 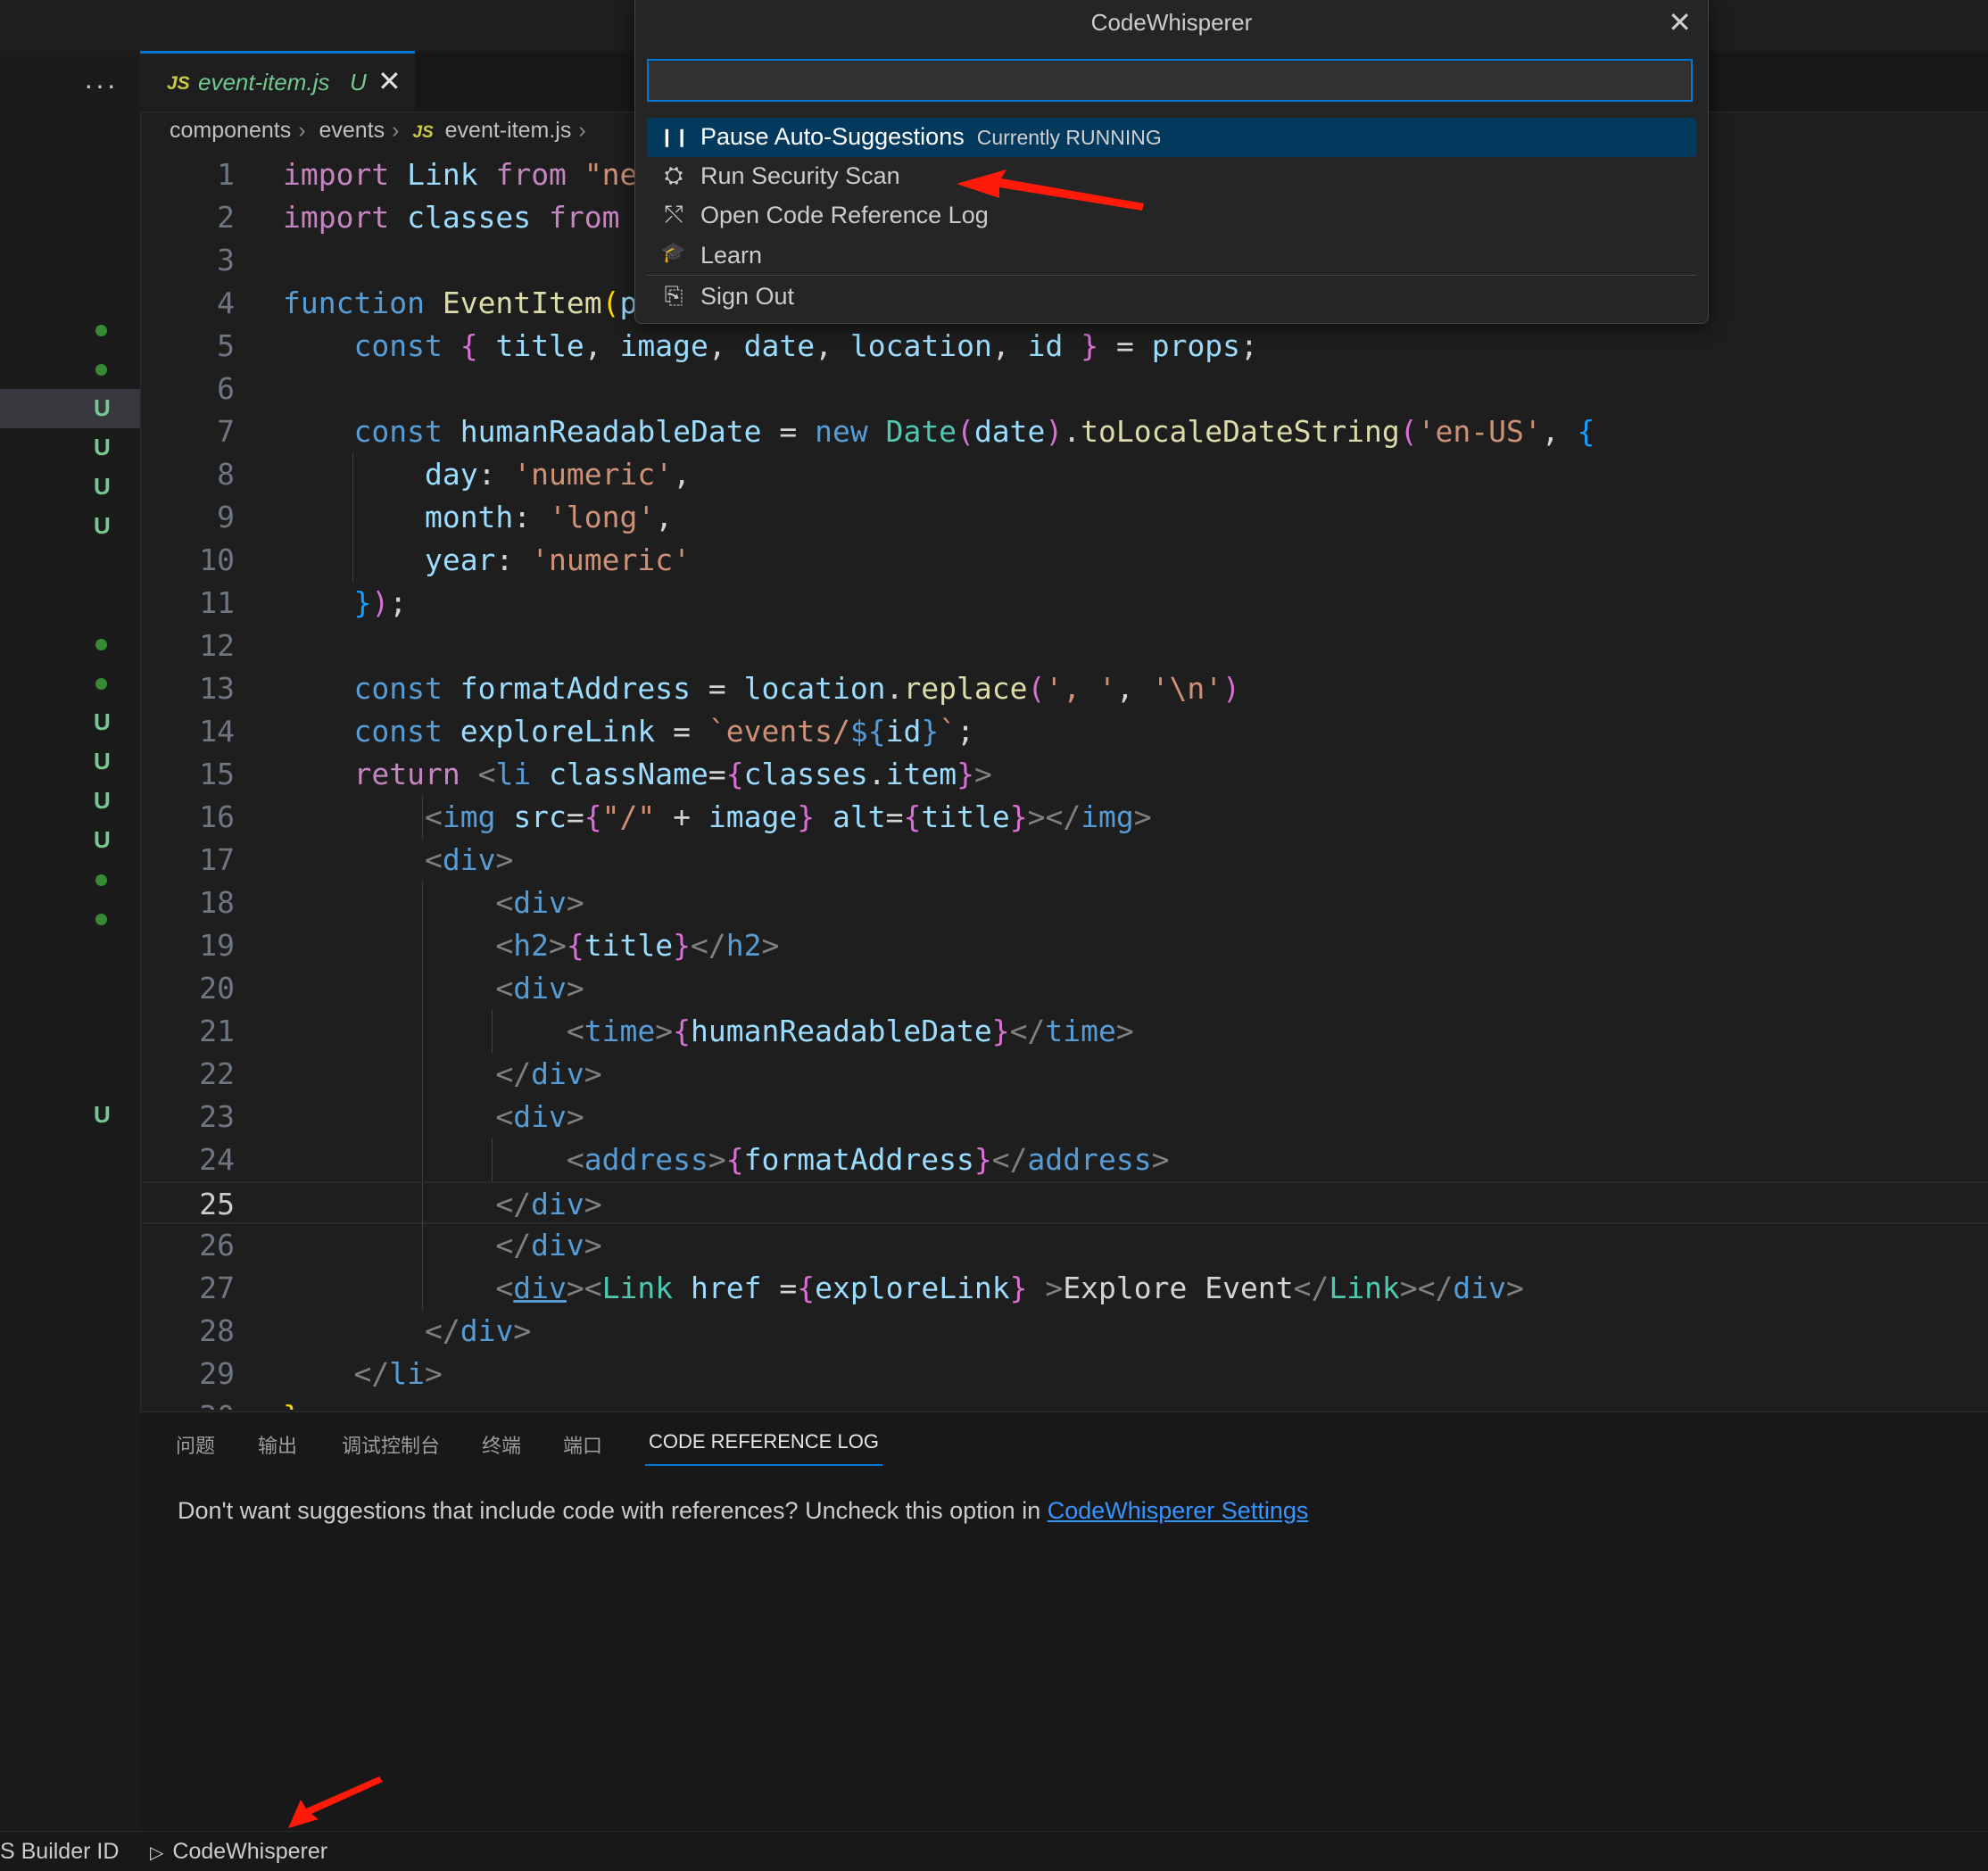 What do you see at coordinates (1064, 1117) in the screenshot?
I see `code-line: 23 <div>` at bounding box center [1064, 1117].